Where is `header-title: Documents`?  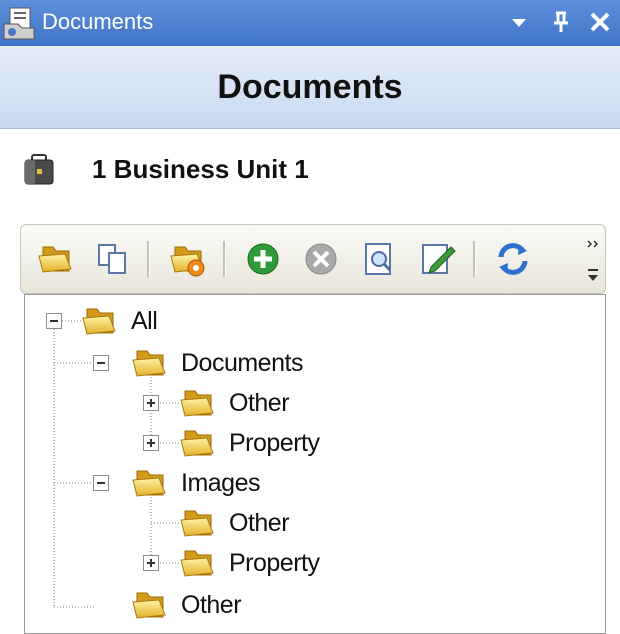 header-title: Documents is located at coordinates (310, 87).